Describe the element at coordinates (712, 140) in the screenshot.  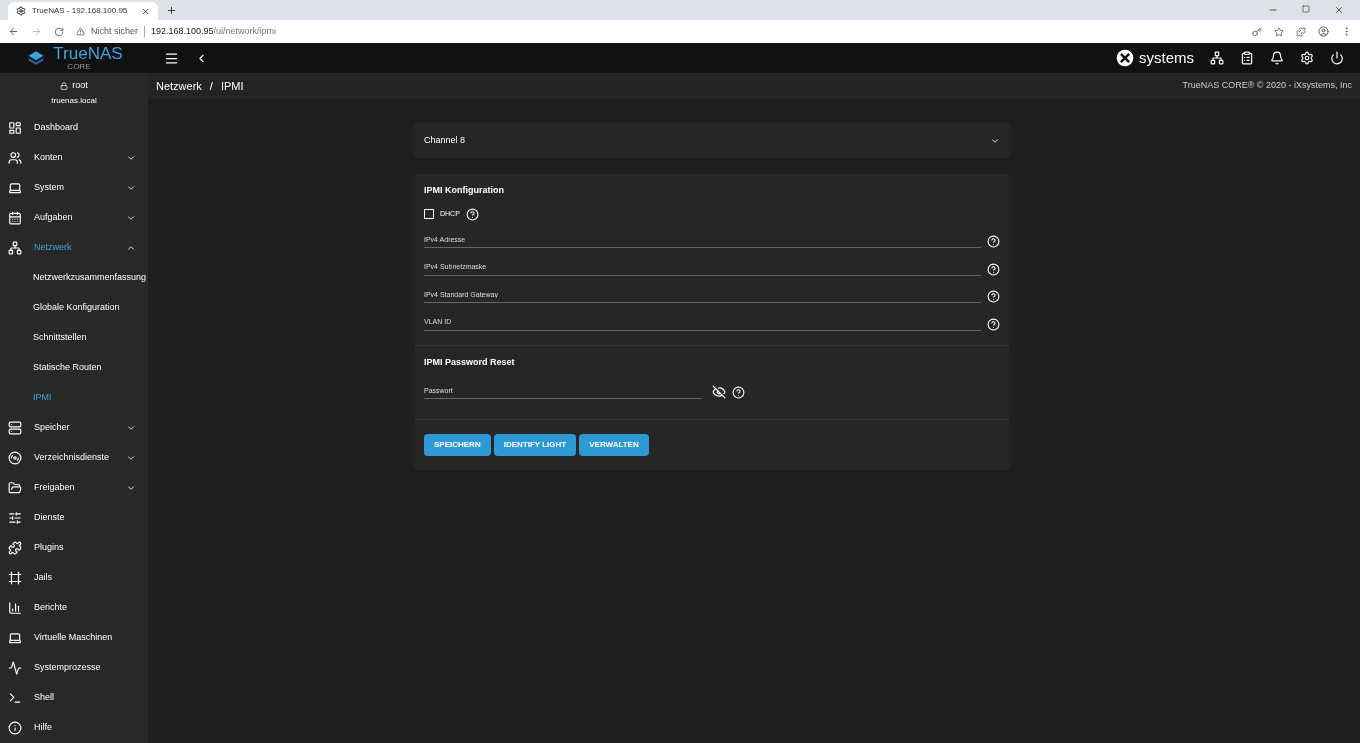
I see `channel-select: Channel 8` at that location.